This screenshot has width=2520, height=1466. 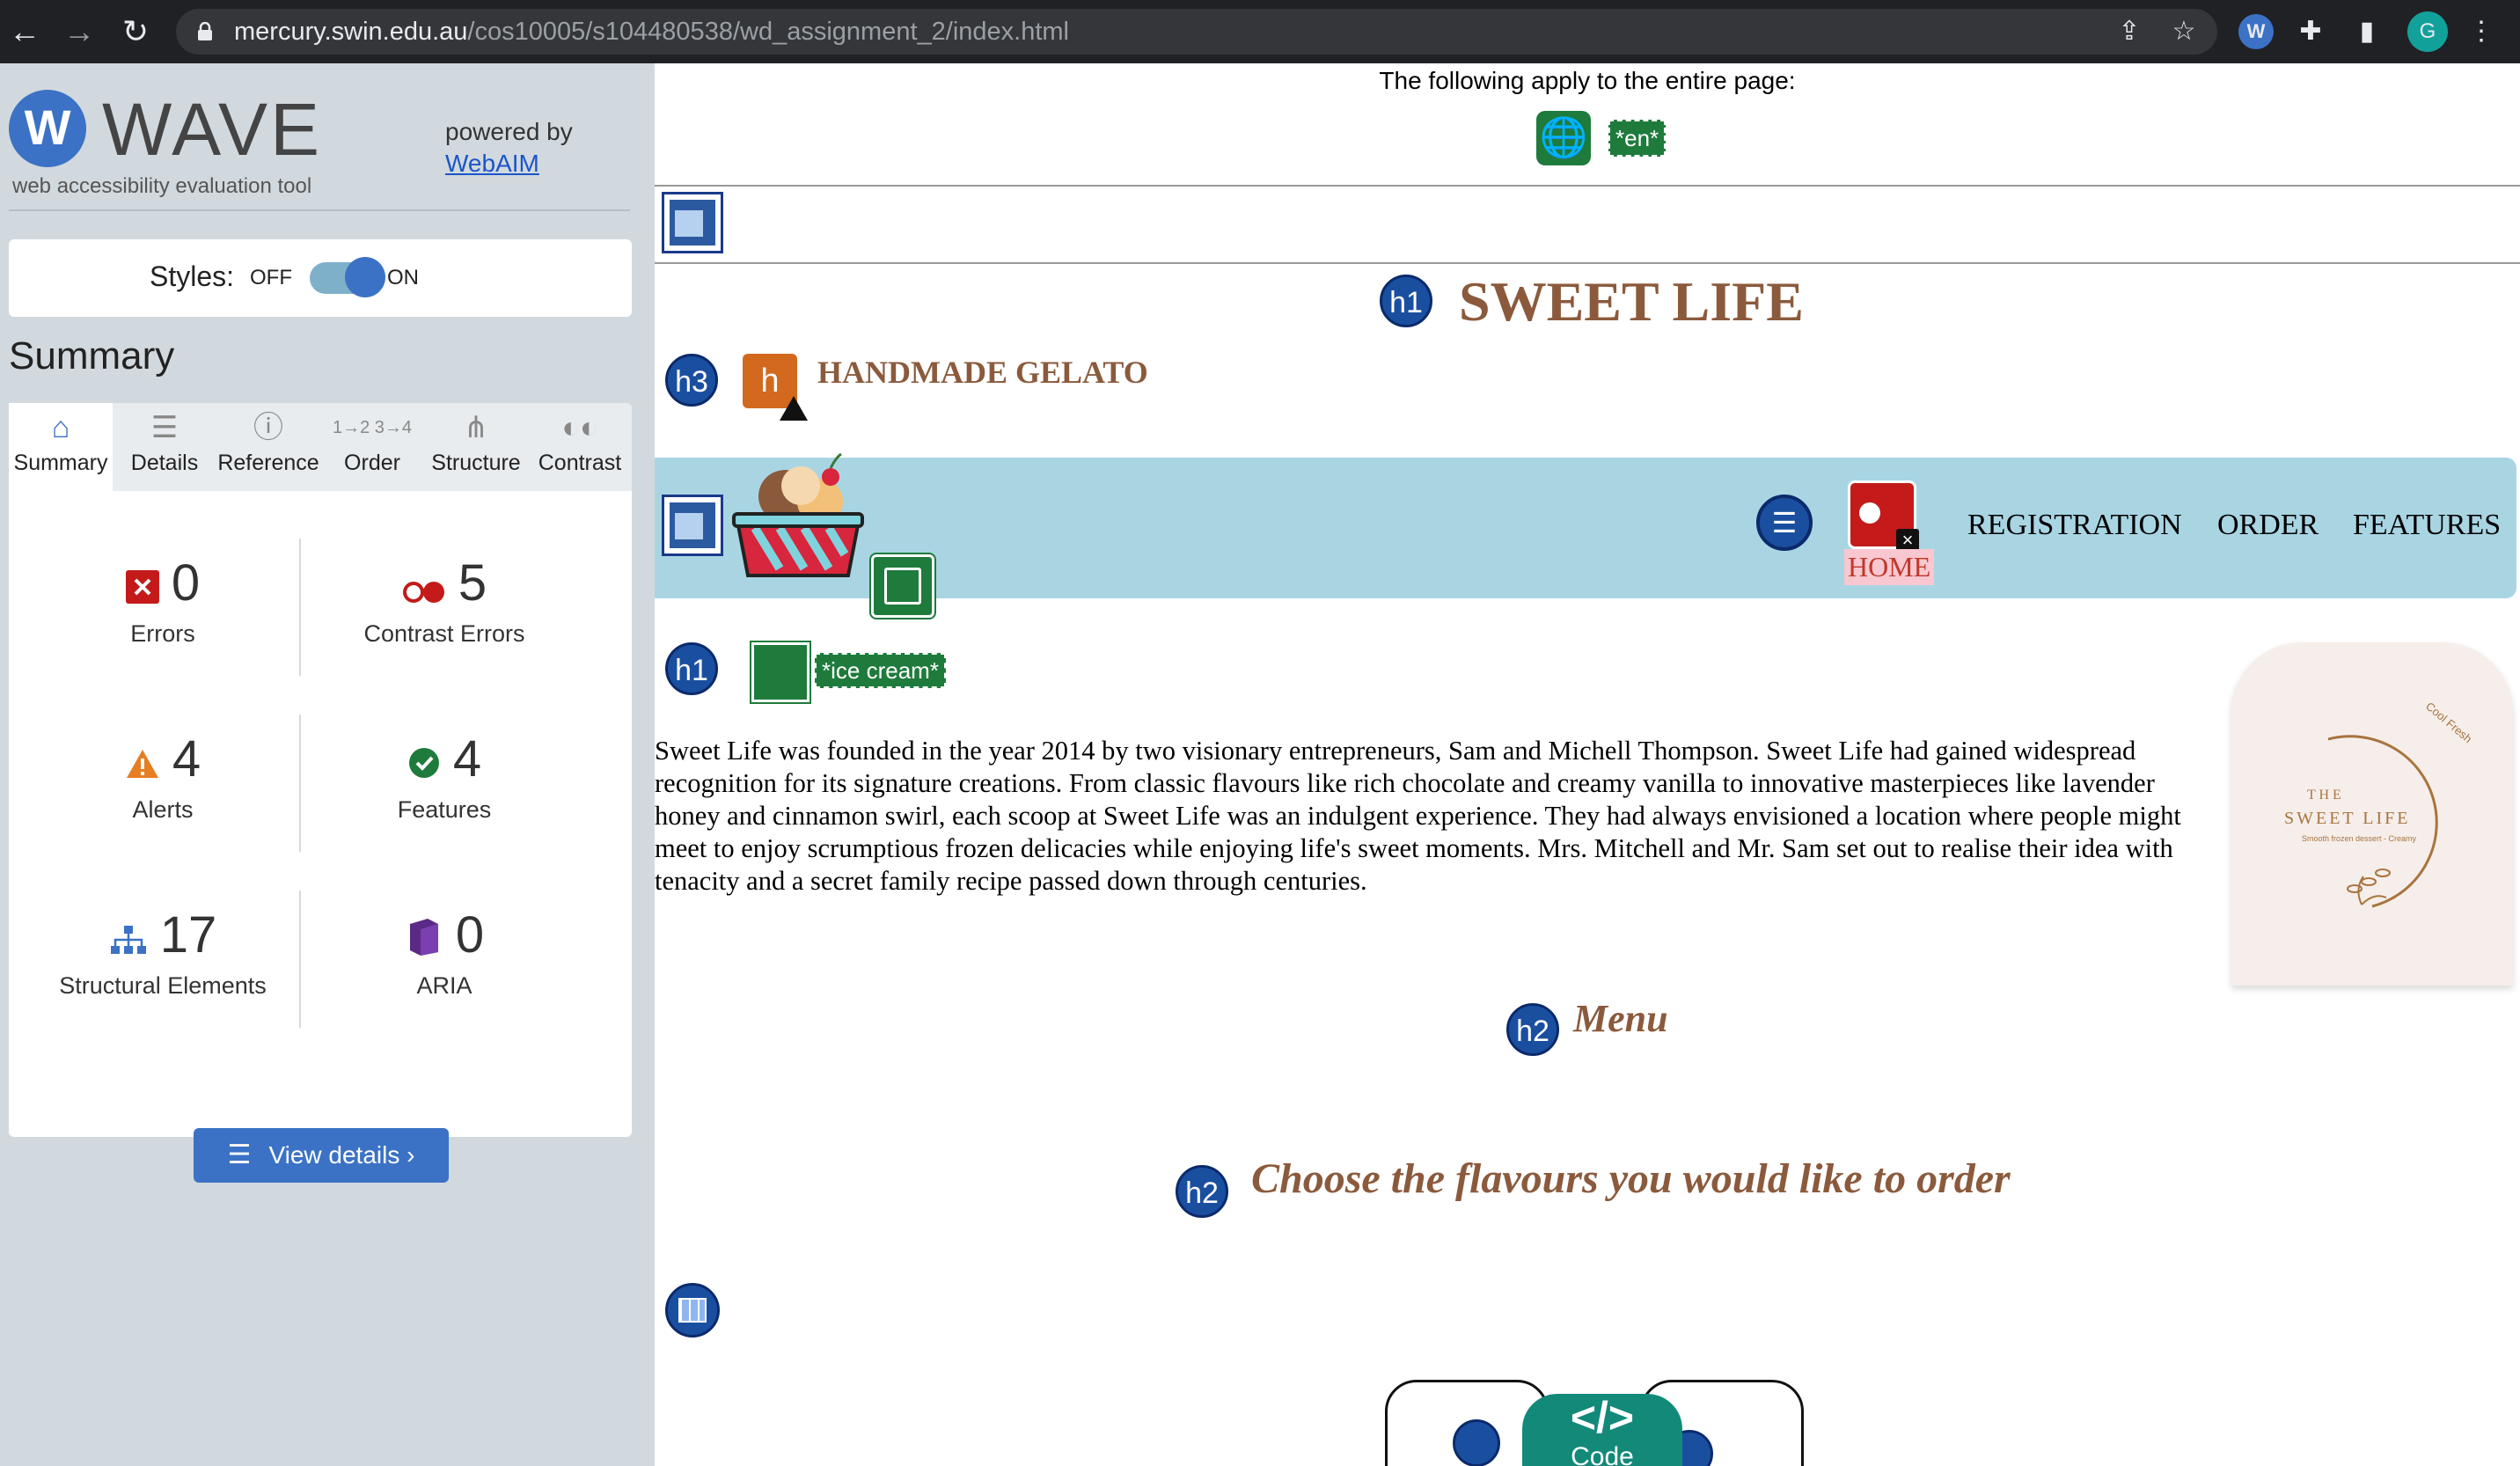 I want to click on aria-label: ARIA, so click(x=444, y=985).